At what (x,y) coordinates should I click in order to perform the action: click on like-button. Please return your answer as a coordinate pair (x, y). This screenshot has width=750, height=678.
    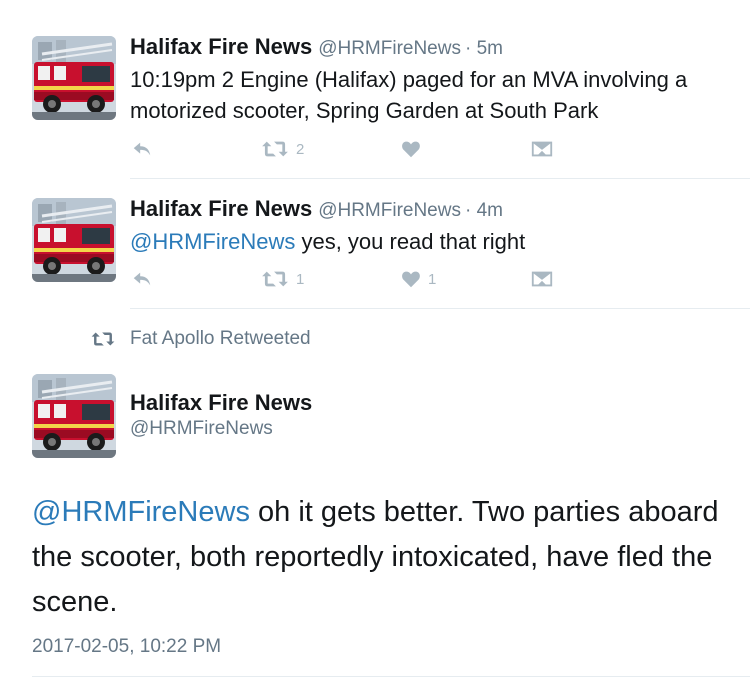
    Looking at the image, I should click on (411, 149).